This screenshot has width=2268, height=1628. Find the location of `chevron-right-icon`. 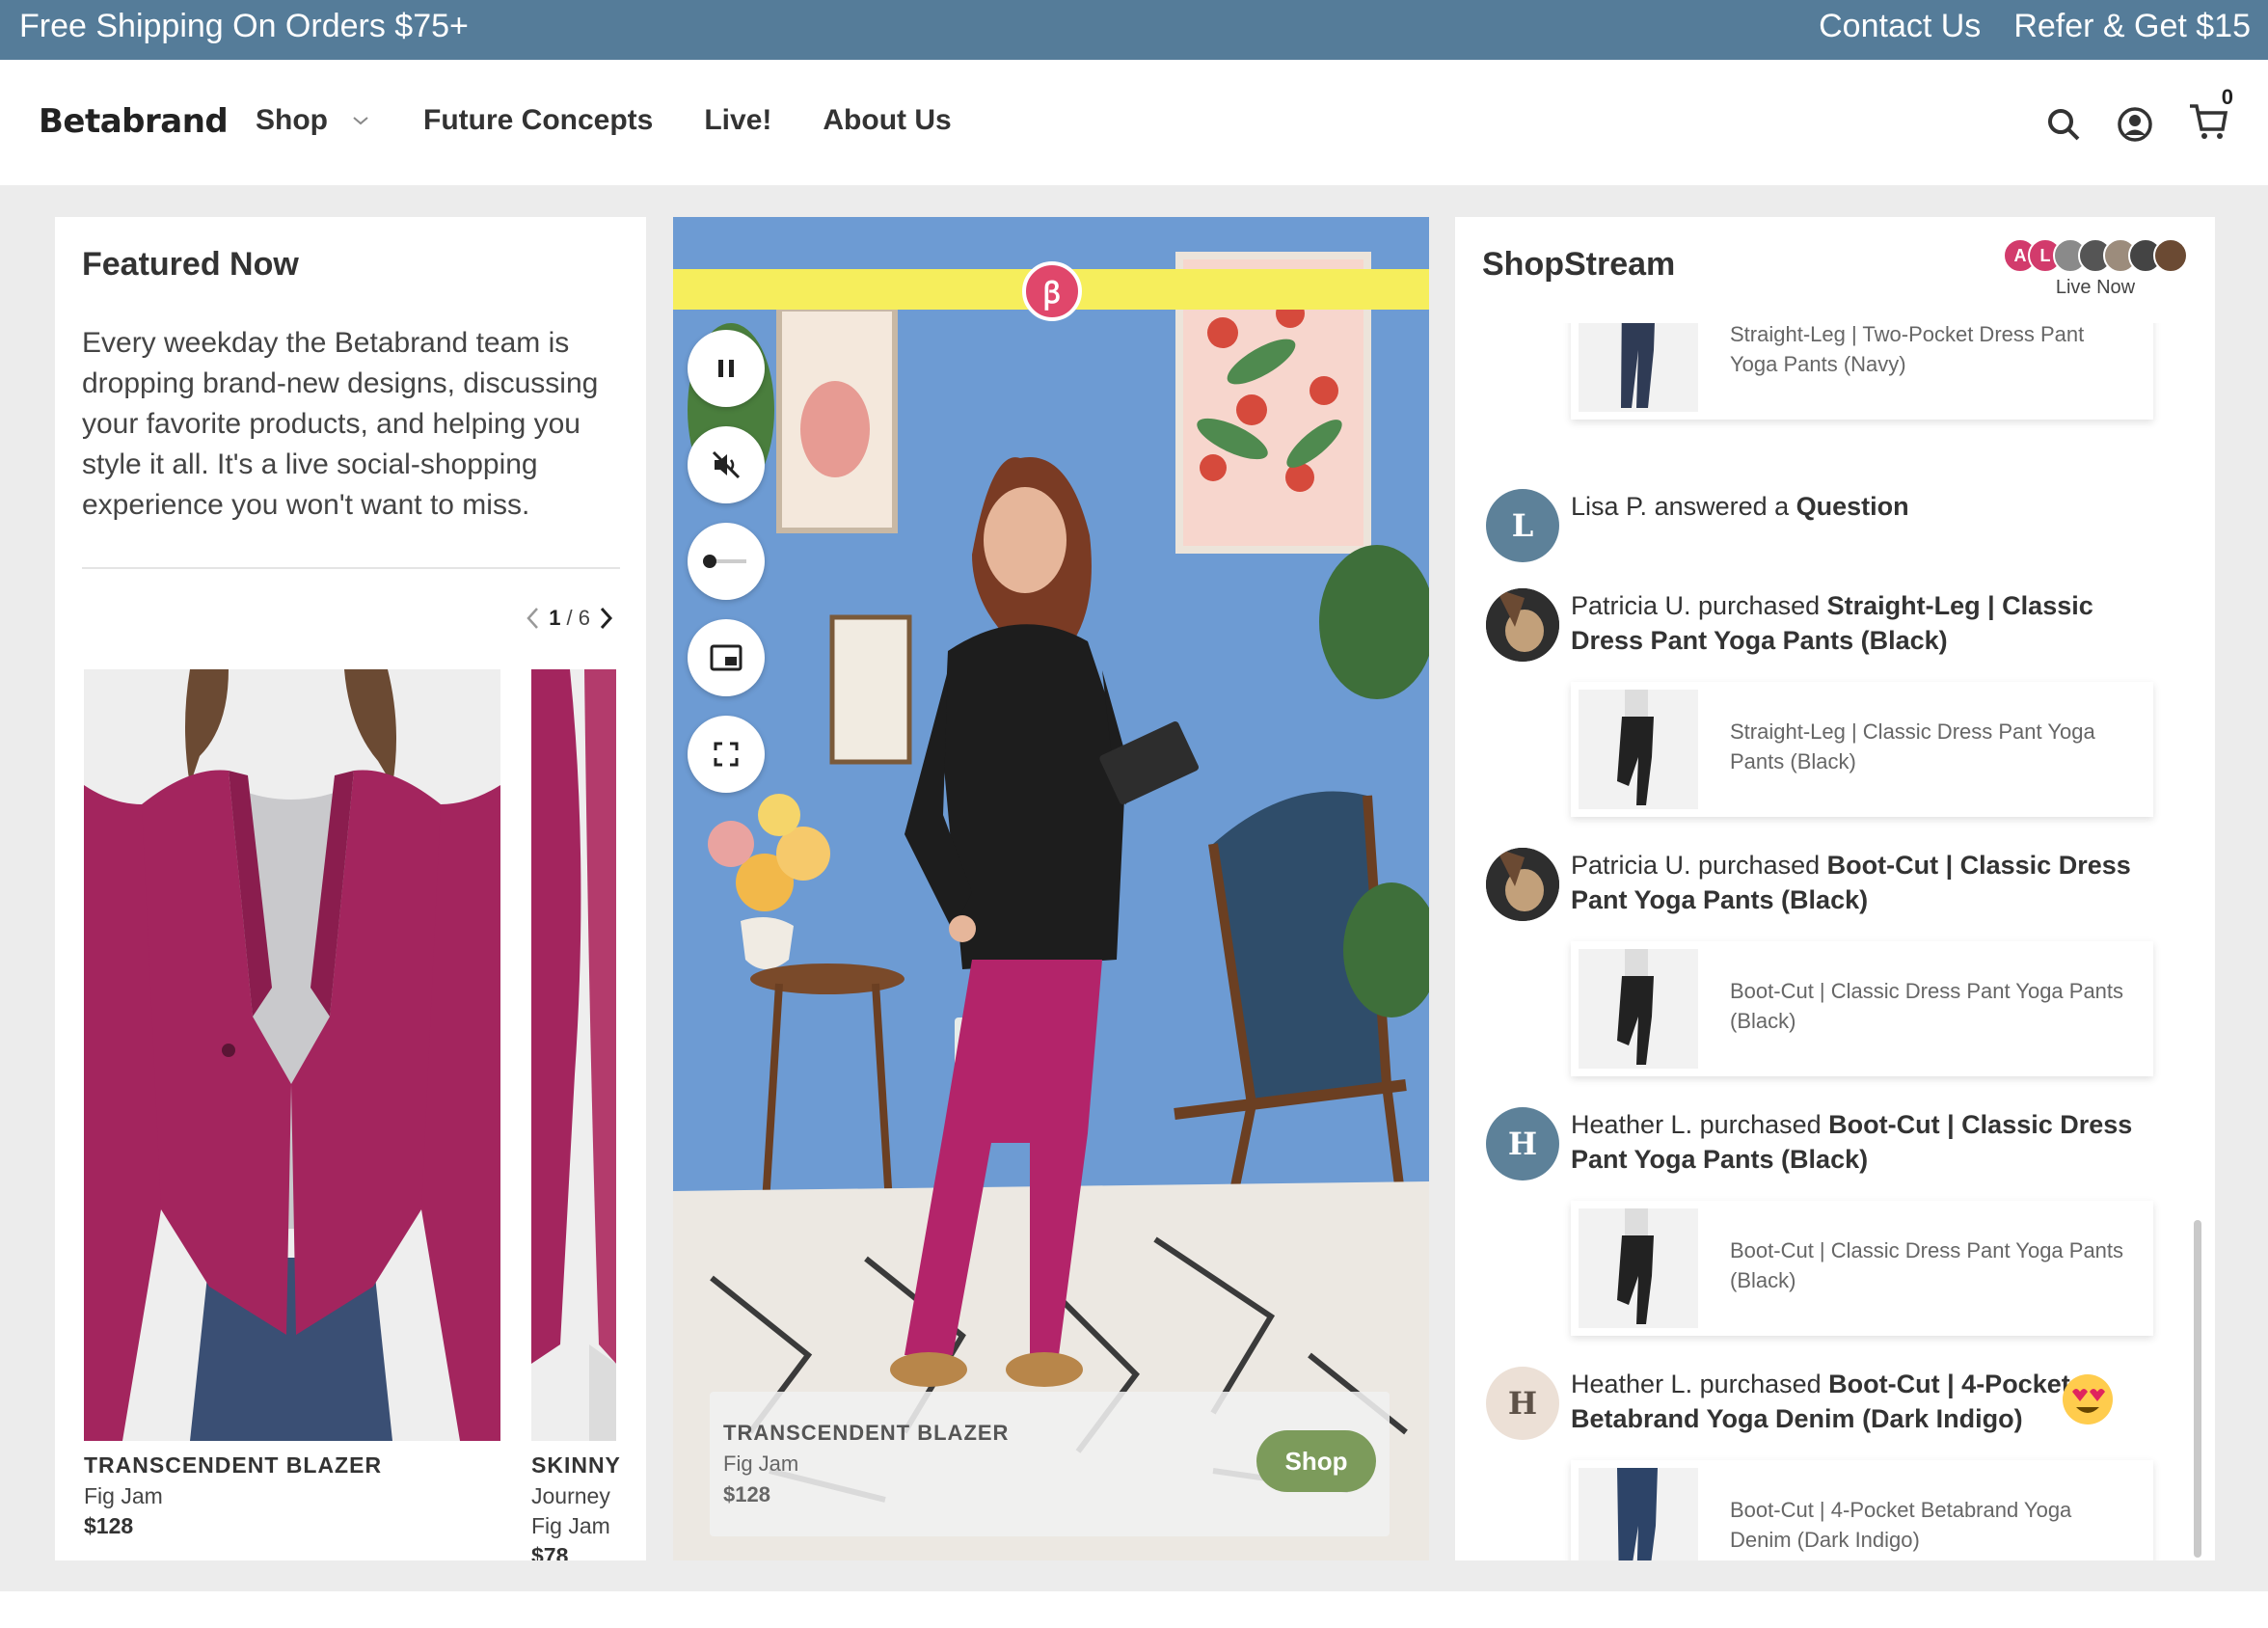

chevron-right-icon is located at coordinates (605, 619).